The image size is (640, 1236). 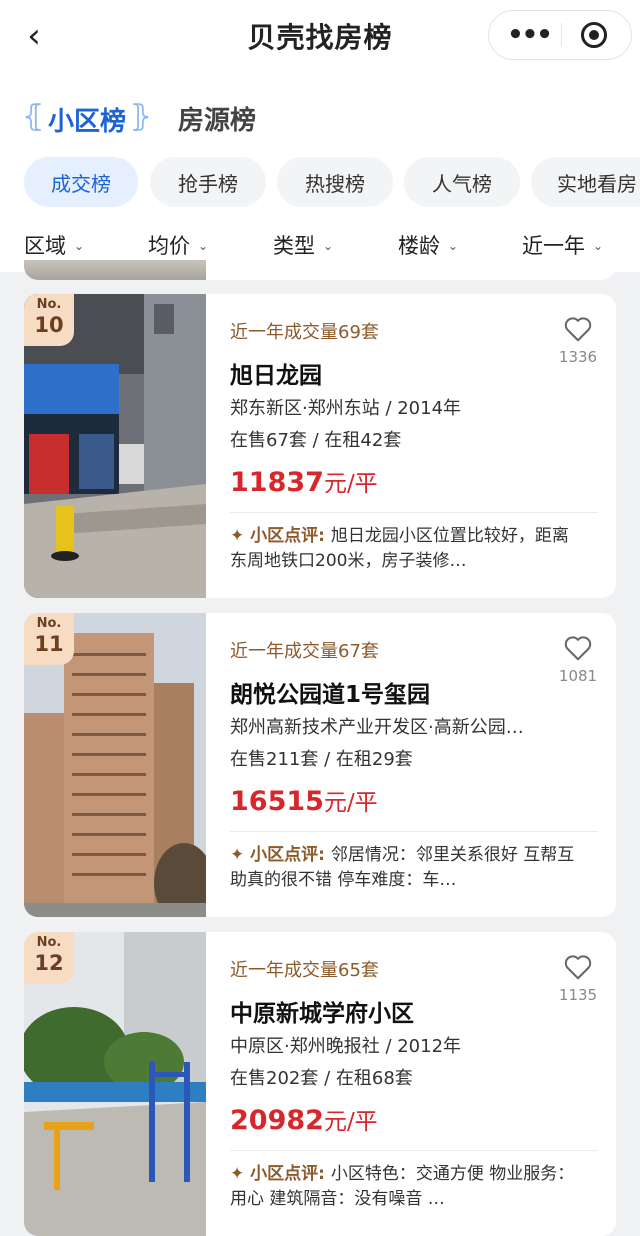 What do you see at coordinates (346, 1046) in the screenshot?
I see `location-year: 中原区·郑州晚报社 / 2012年` at bounding box center [346, 1046].